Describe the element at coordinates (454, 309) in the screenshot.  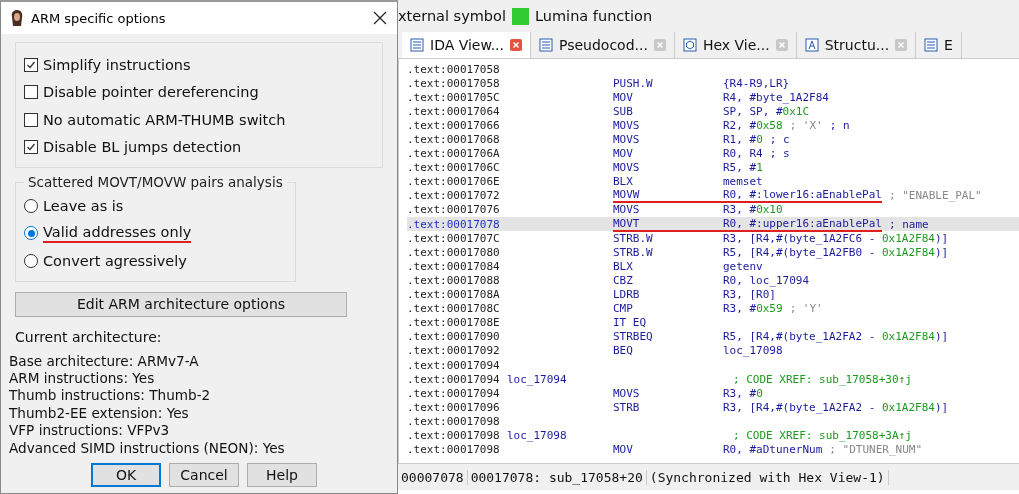
I see `address: .text:0001708C` at that location.